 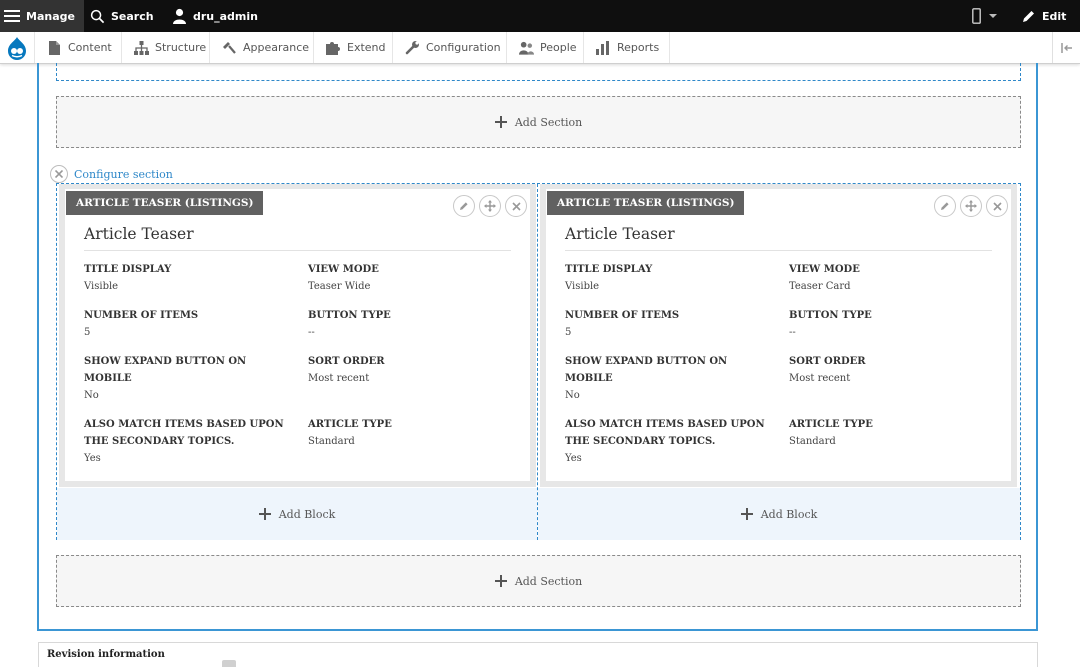 I want to click on section-toolbar: Configure section, so click(x=111, y=174).